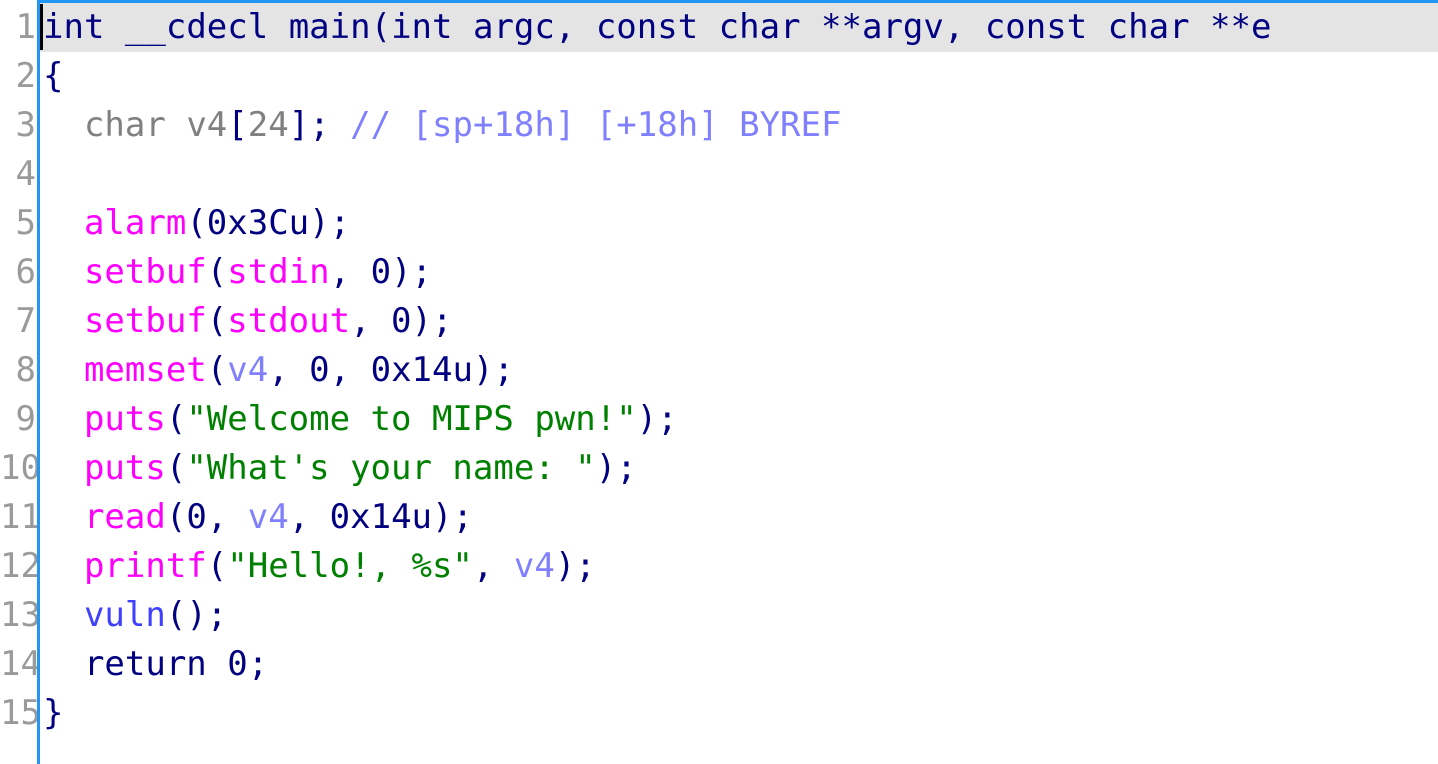 Image resolution: width=1438 pixels, height=764 pixels. I want to click on line-number: 15, so click(20, 713).